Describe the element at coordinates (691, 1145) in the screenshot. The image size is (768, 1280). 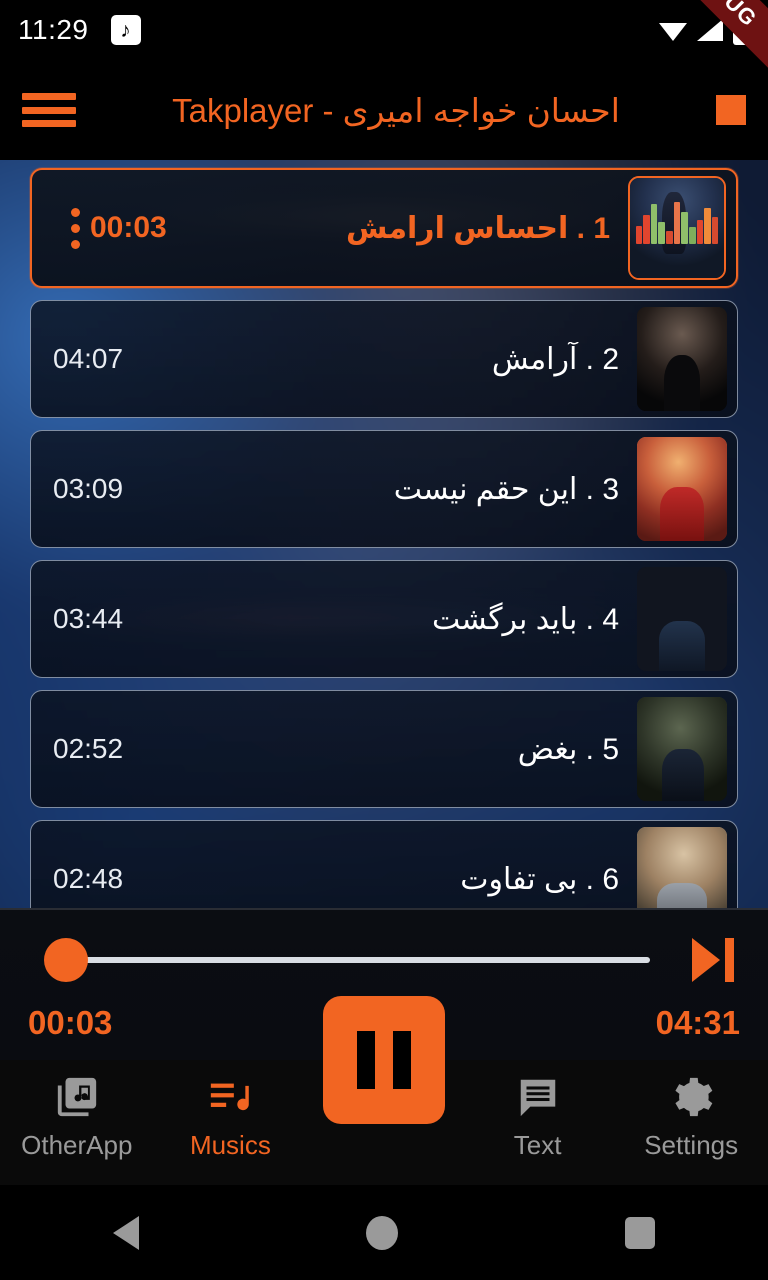
I see `nav-item-label: Settings` at that location.